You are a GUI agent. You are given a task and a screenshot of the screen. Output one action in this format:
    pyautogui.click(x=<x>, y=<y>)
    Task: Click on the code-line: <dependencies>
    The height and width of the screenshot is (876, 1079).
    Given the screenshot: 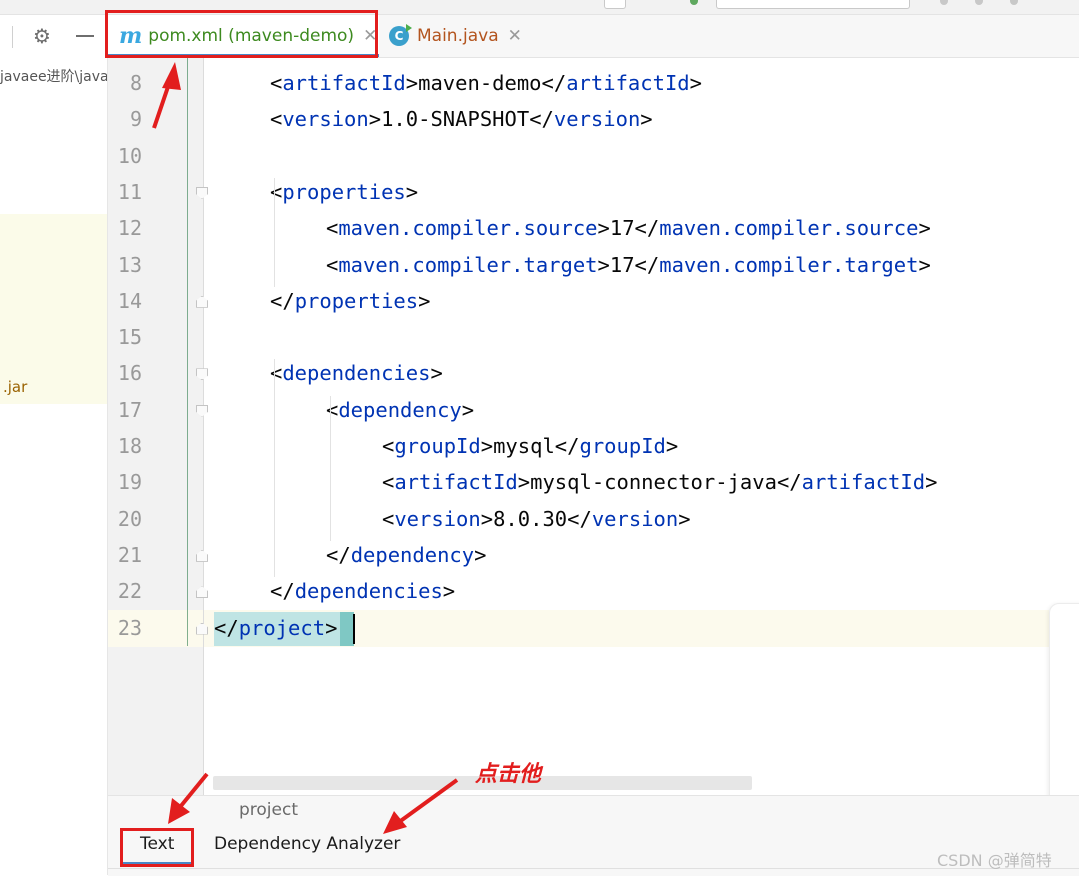 What is the action you would take?
    pyautogui.click(x=356, y=373)
    